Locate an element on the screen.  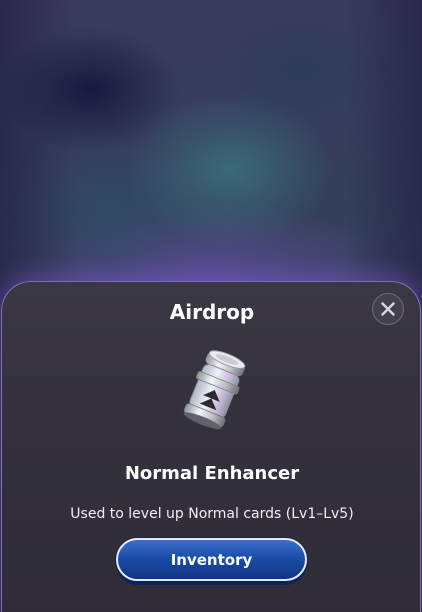
popup-title: Airdrop is located at coordinates (212, 312).